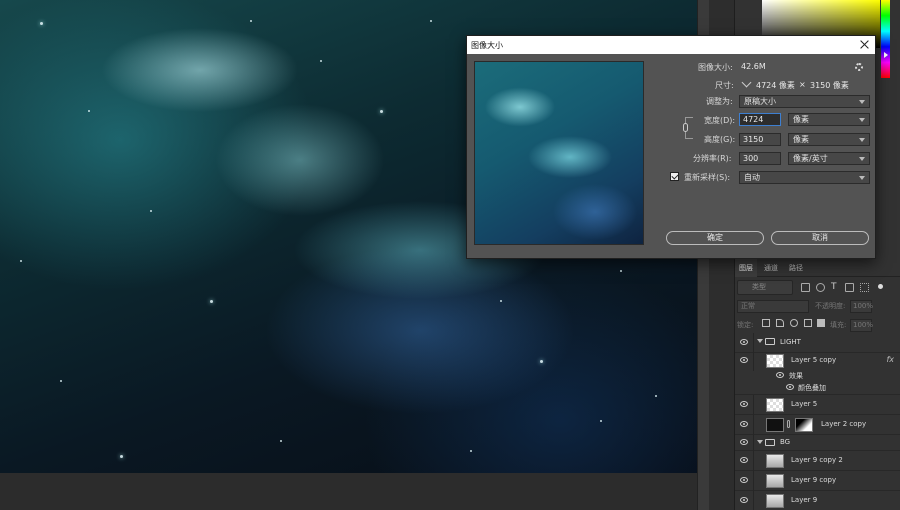  I want to click on filter-toggle-icon, so click(880, 286).